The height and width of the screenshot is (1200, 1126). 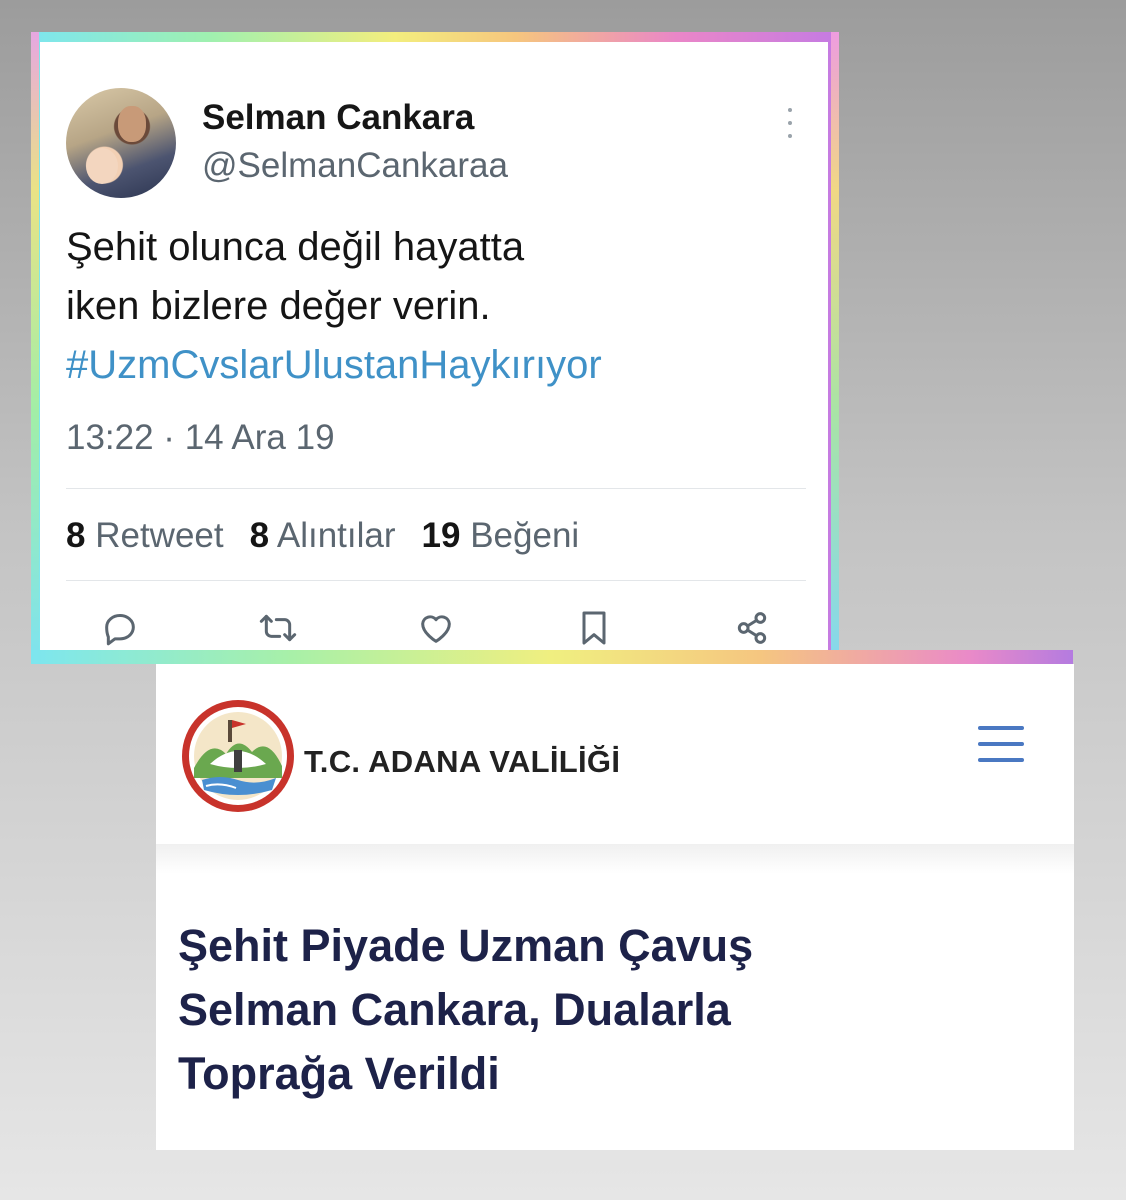 What do you see at coordinates (1001, 744) in the screenshot?
I see `hamburger-menu-icon` at bounding box center [1001, 744].